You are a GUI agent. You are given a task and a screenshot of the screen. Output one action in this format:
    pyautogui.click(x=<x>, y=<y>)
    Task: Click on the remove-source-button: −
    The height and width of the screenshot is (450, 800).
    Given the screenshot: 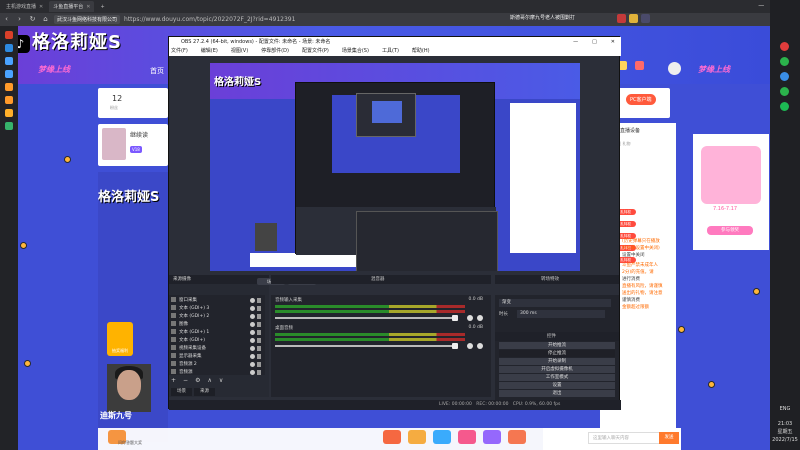 What is the action you would take?
    pyautogui.click(x=185, y=380)
    